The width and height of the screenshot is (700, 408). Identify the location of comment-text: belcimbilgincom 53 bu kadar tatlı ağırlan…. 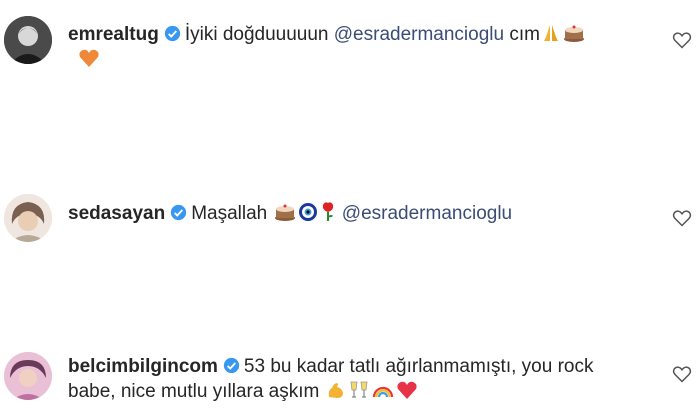
(364, 379).